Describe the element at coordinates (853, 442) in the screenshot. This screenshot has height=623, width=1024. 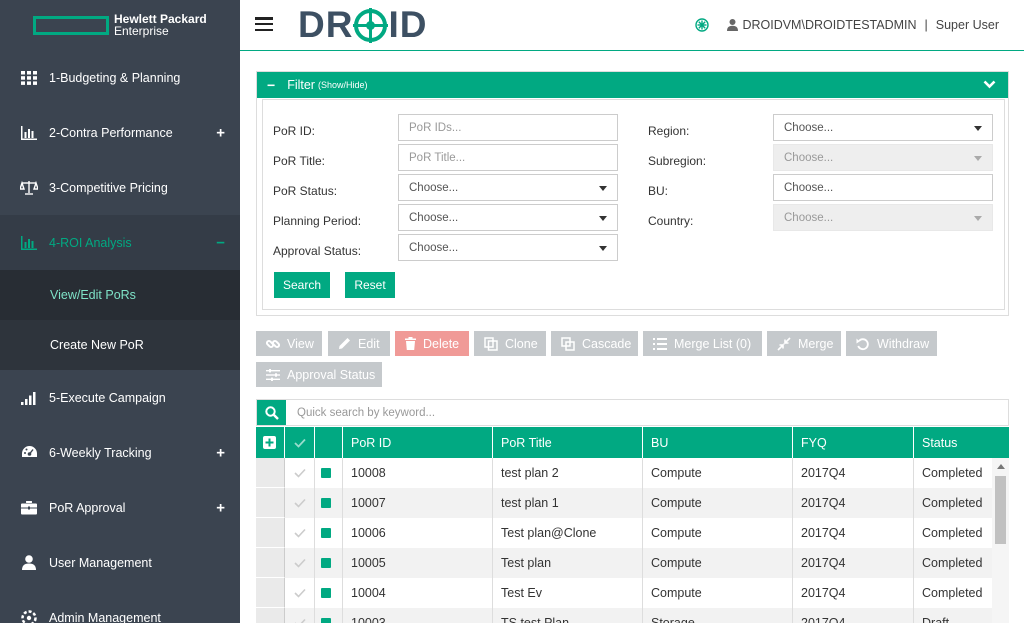
I see `column-header-fyq: FYQ` at that location.